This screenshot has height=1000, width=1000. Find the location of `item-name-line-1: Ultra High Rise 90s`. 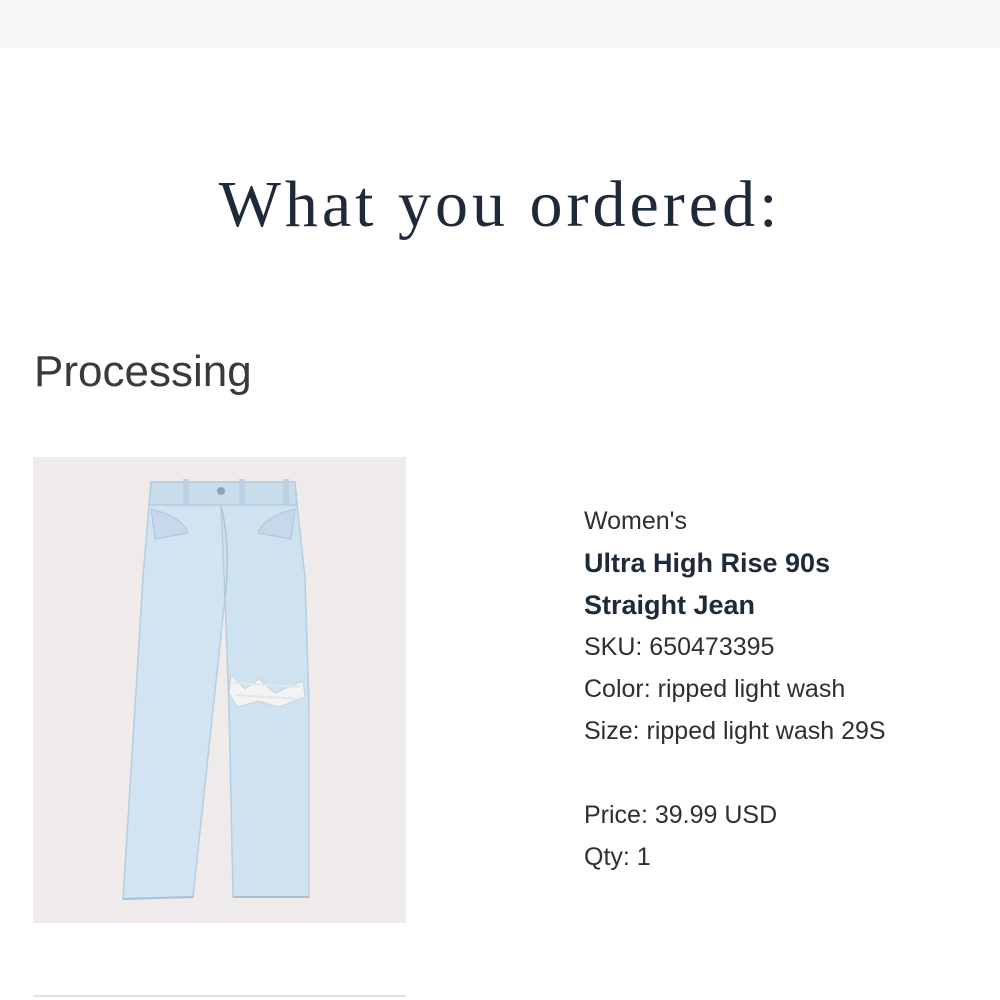

item-name-line-1: Ultra High Rise 90s is located at coordinates (784, 563).